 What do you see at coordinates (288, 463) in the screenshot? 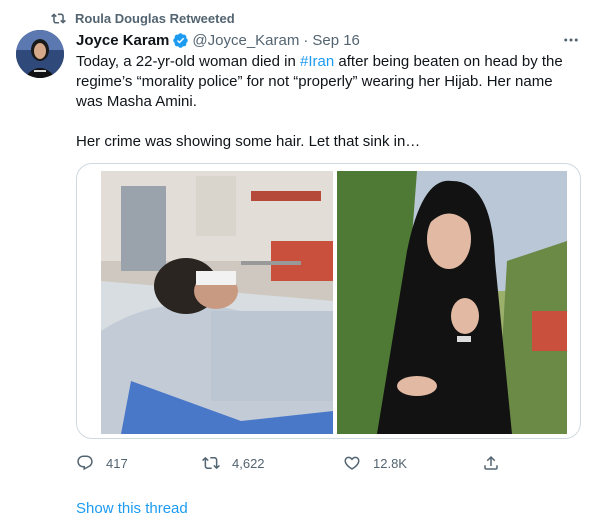
I see `tweet-actions: 417 4,622 12.8K` at bounding box center [288, 463].